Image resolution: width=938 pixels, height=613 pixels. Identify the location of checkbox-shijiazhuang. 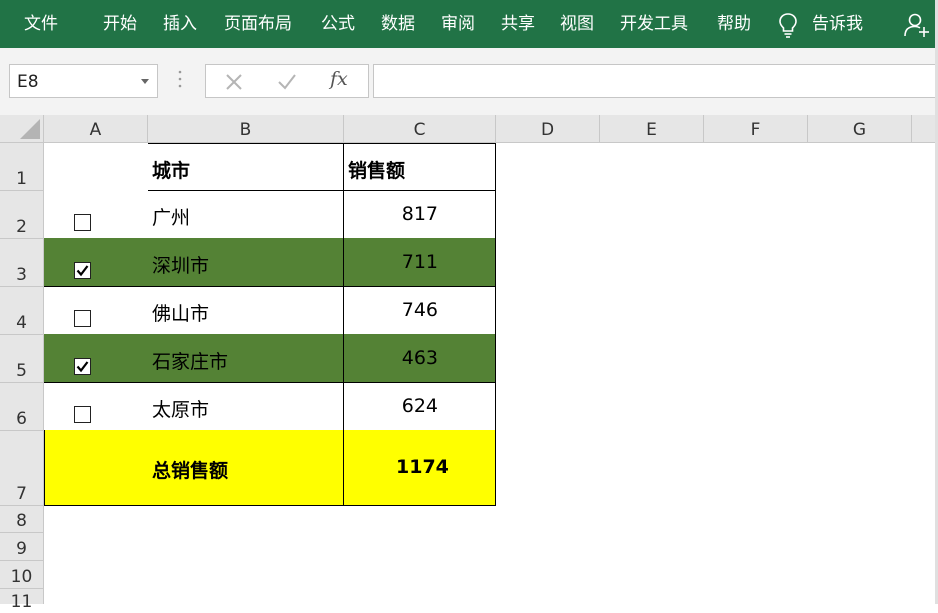
(82, 366).